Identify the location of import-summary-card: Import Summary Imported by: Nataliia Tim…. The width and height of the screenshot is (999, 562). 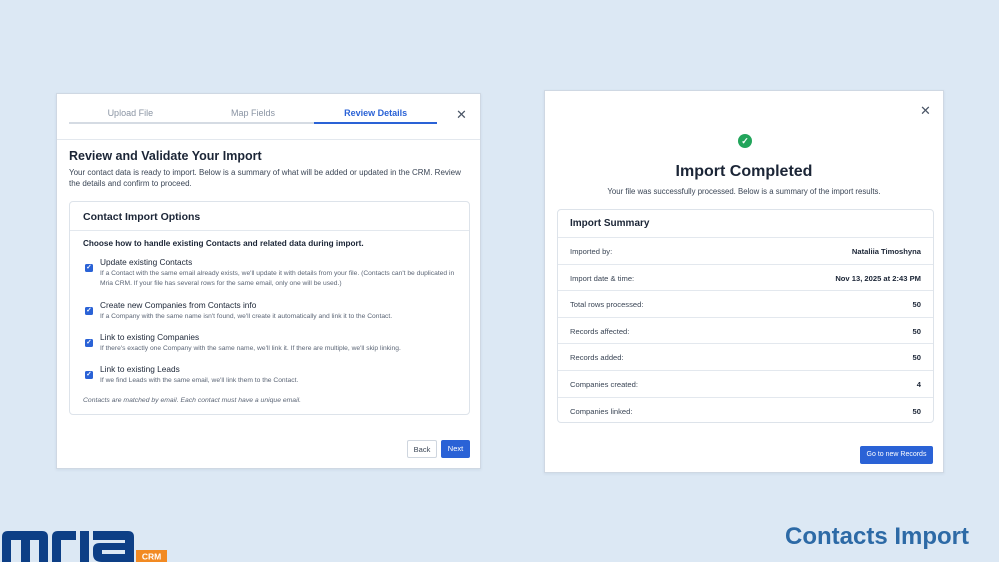
(745, 316).